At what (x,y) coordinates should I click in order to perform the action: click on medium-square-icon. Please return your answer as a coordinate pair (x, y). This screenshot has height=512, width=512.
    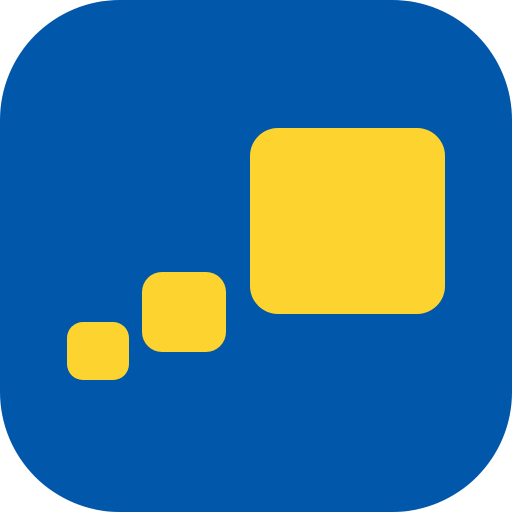
    Looking at the image, I should click on (184, 312).